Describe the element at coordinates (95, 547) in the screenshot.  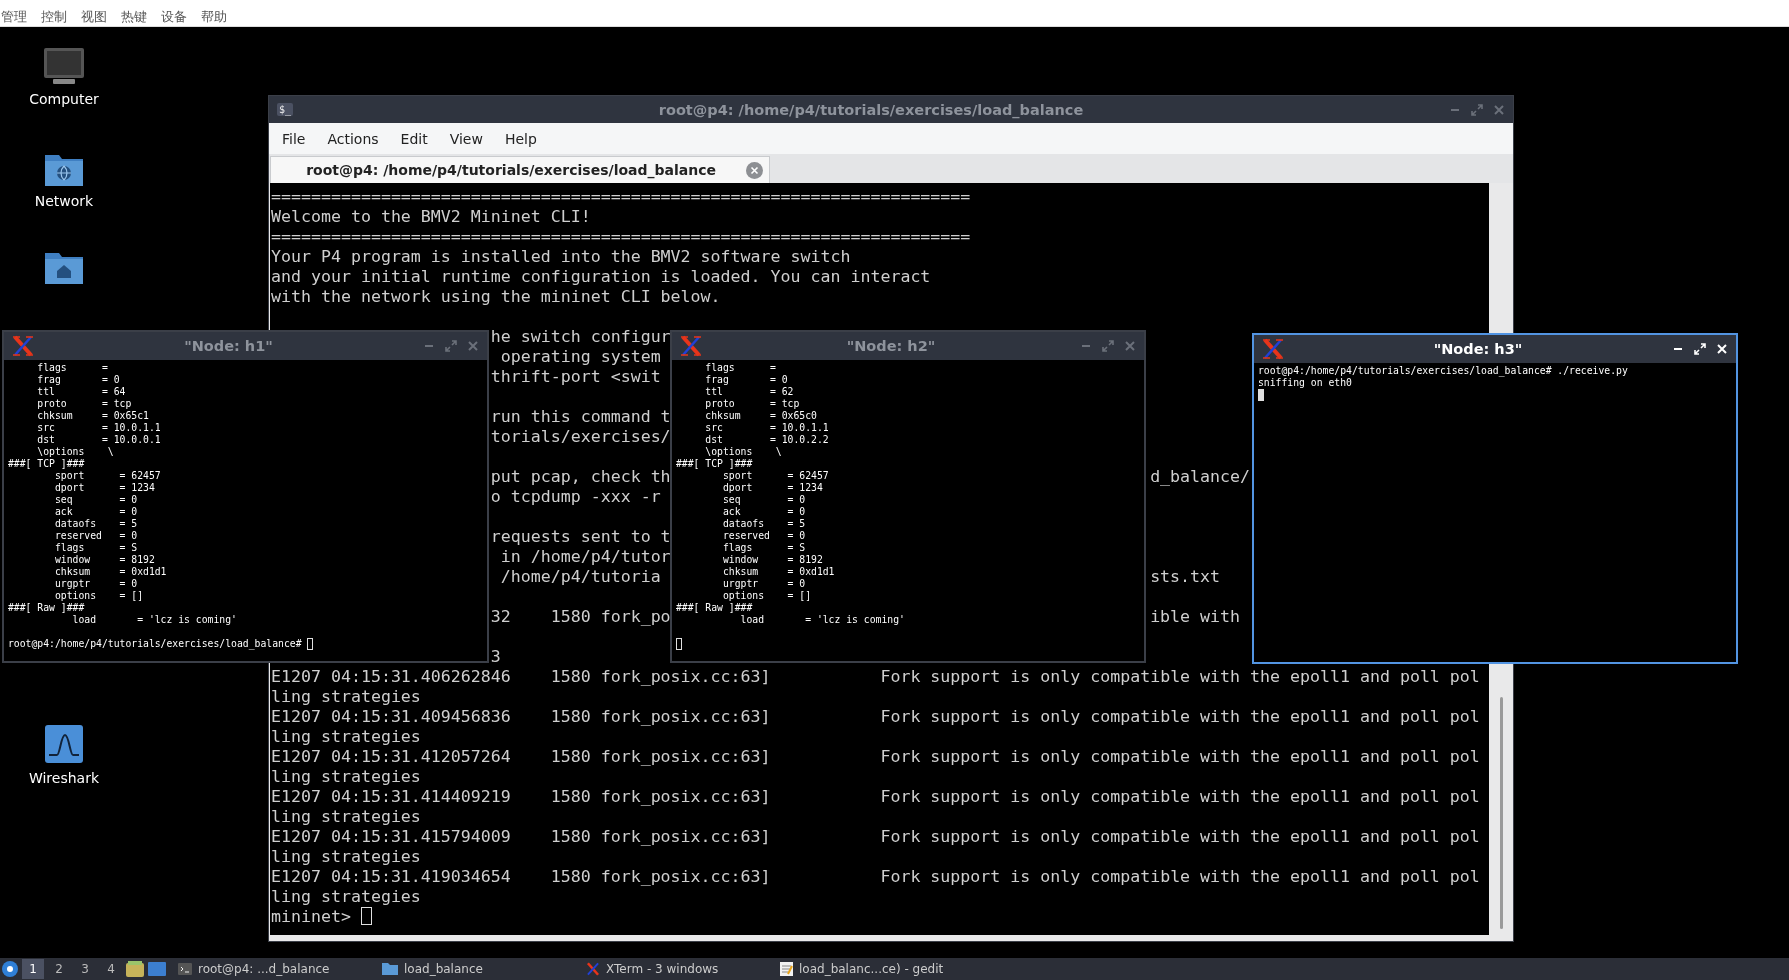
I see `terminal-line: flags = S` at that location.